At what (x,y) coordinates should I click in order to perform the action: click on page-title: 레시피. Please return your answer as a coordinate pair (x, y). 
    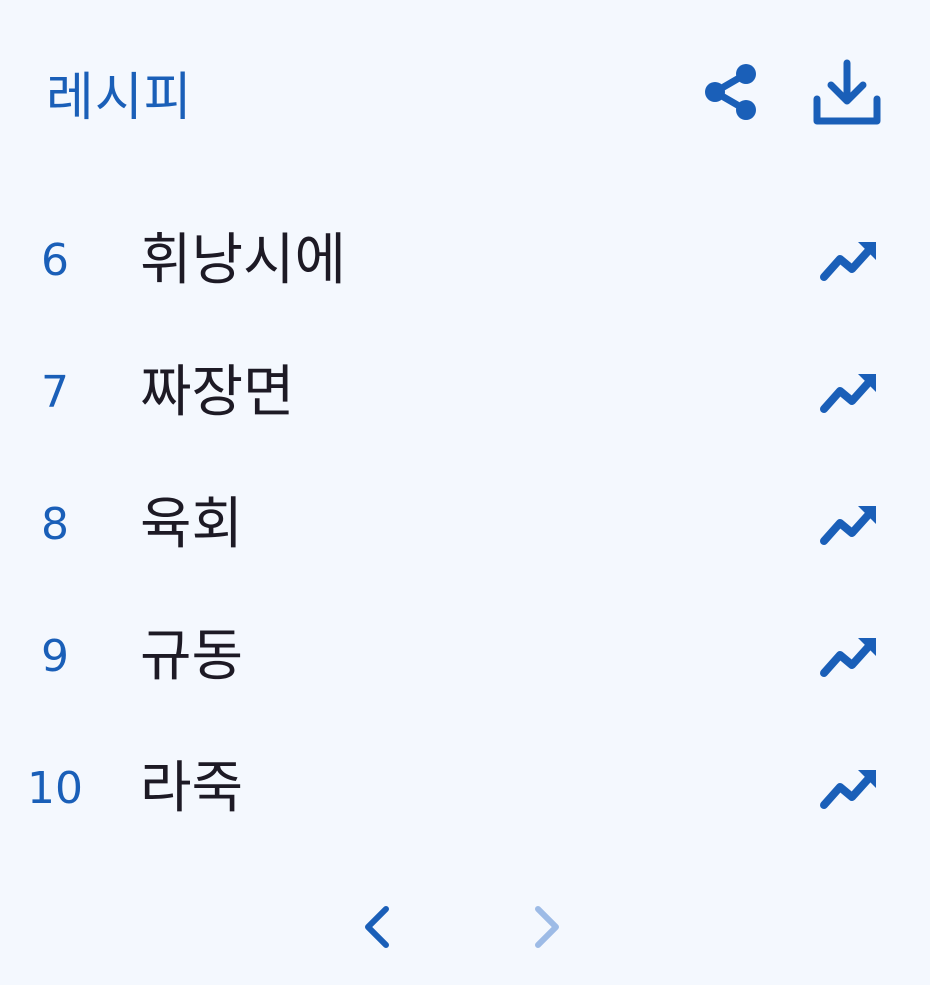
    Looking at the image, I should click on (119, 98).